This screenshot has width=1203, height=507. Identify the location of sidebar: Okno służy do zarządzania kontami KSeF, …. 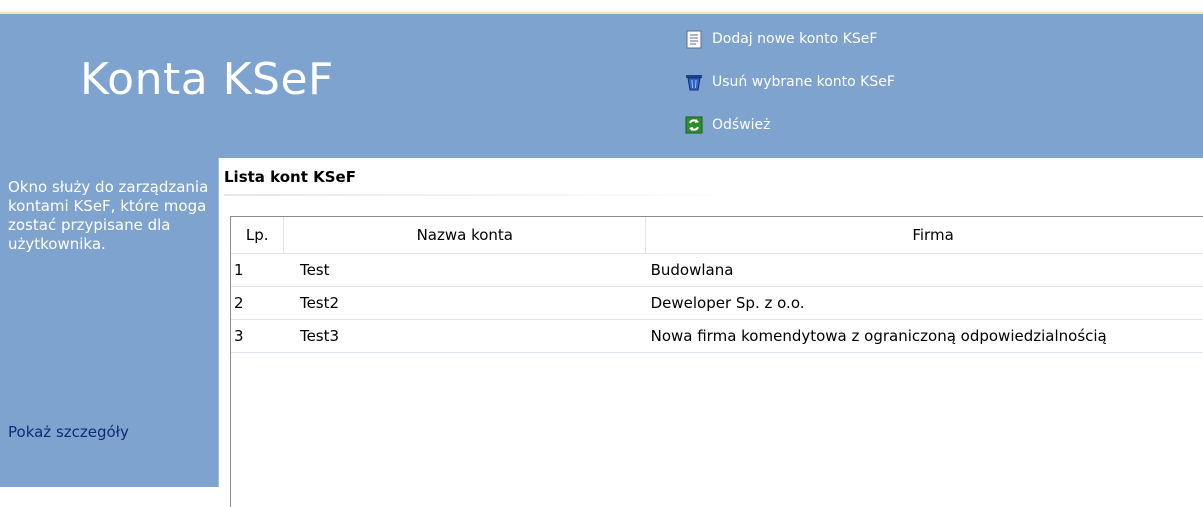
(109, 322).